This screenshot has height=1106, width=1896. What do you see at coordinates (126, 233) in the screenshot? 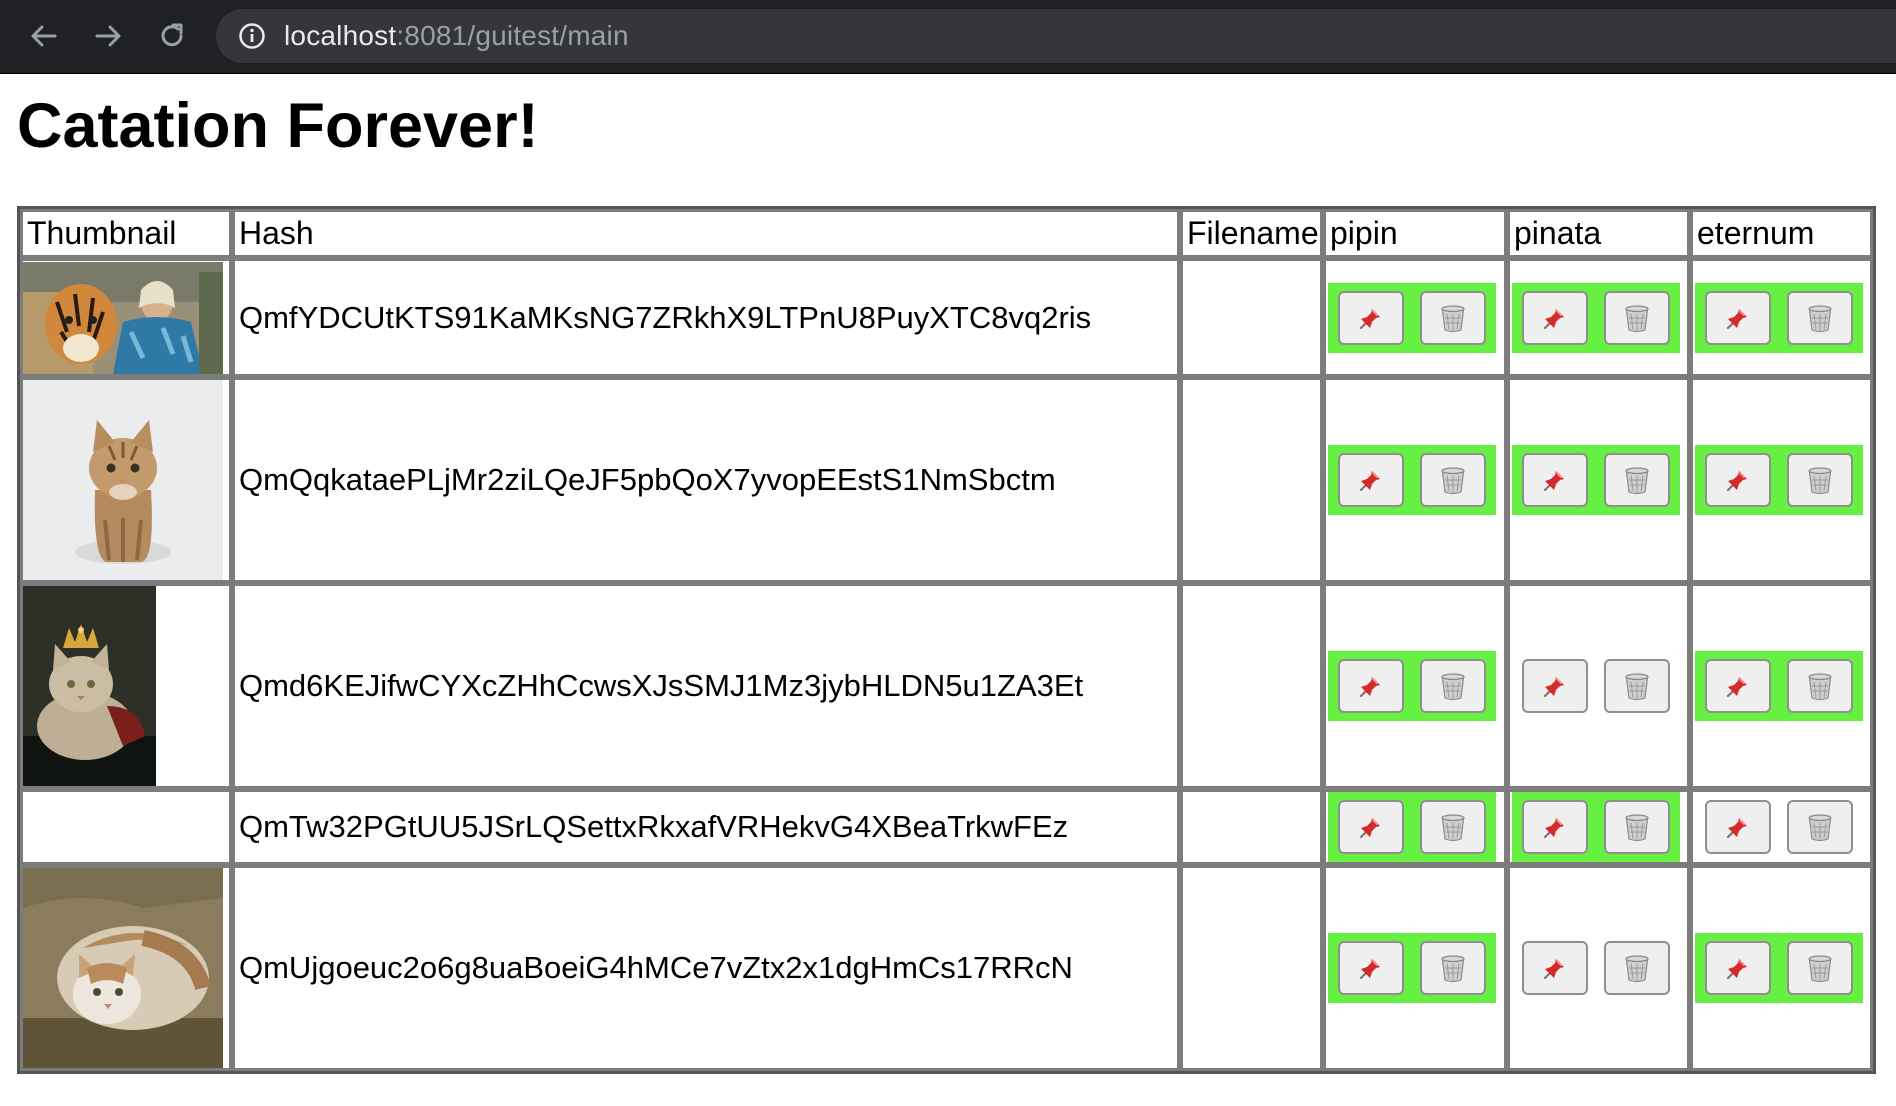
I see `column-header-thumbnail: Thumbnail` at bounding box center [126, 233].